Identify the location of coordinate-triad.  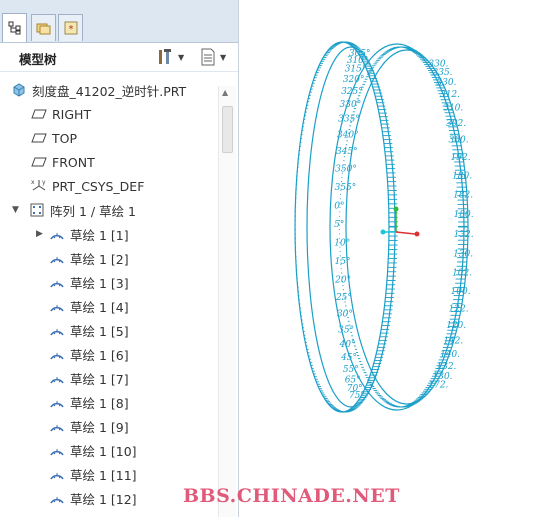
(400, 221).